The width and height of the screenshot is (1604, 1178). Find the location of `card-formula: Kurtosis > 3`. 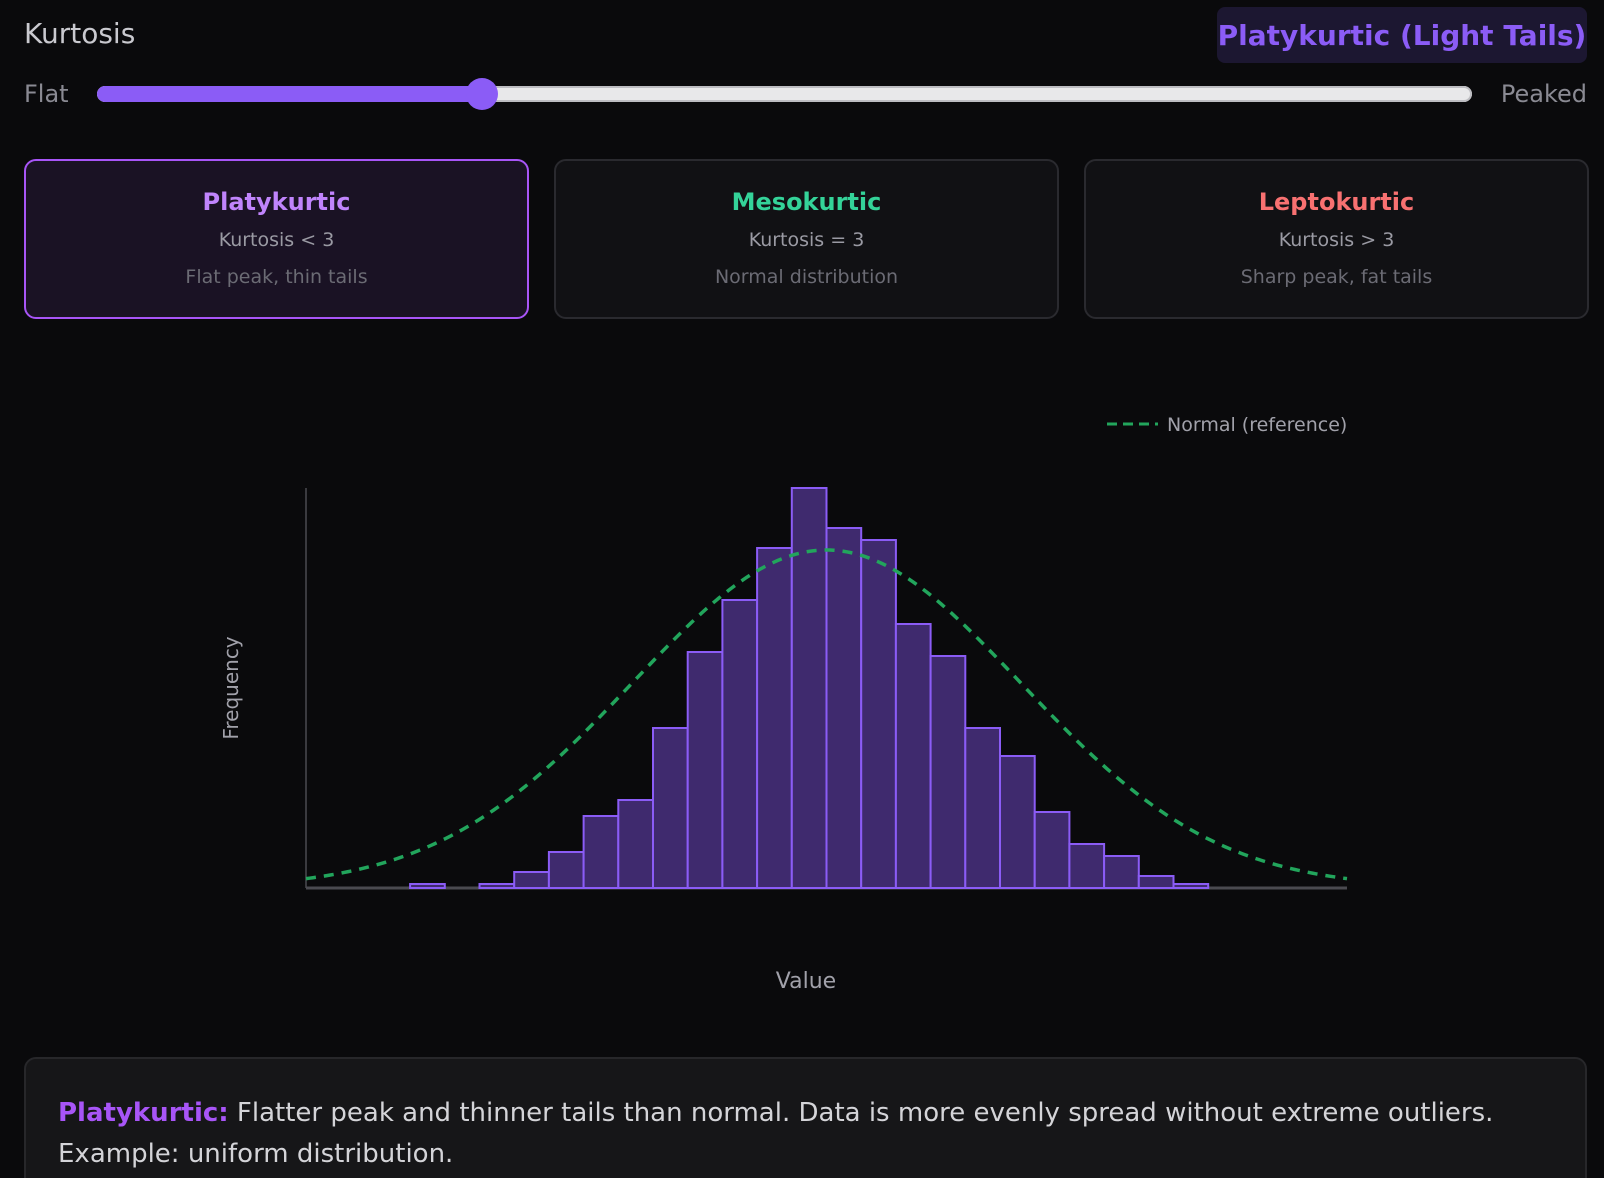

card-formula: Kurtosis > 3 is located at coordinates (1336, 240).